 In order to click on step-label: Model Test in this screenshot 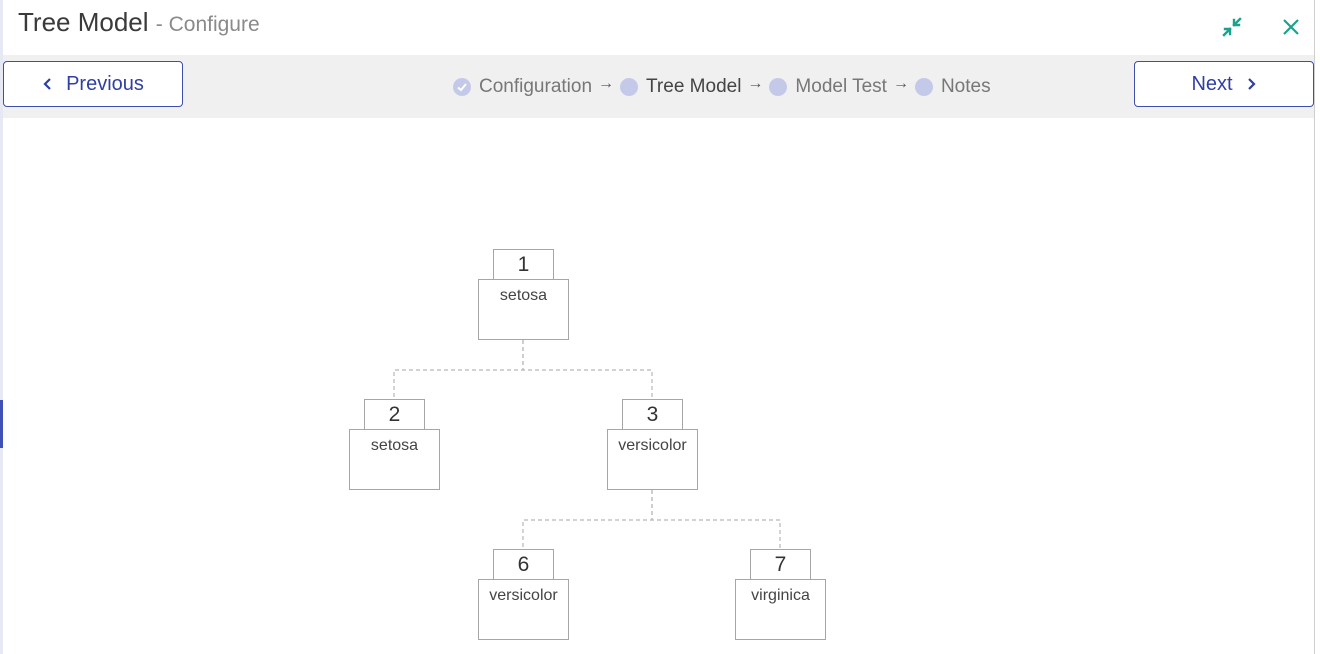, I will do `click(841, 86)`.